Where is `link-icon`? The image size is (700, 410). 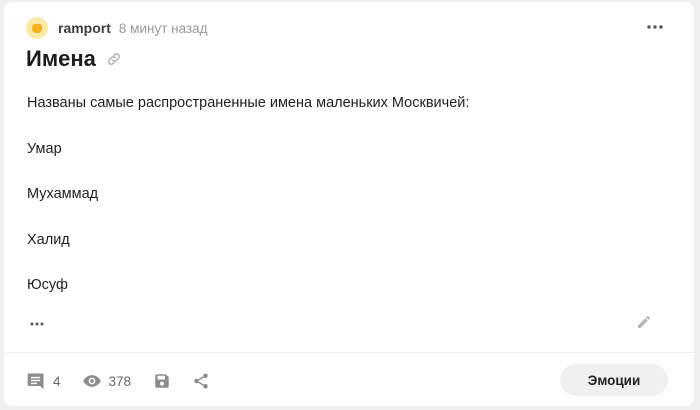 link-icon is located at coordinates (113, 59).